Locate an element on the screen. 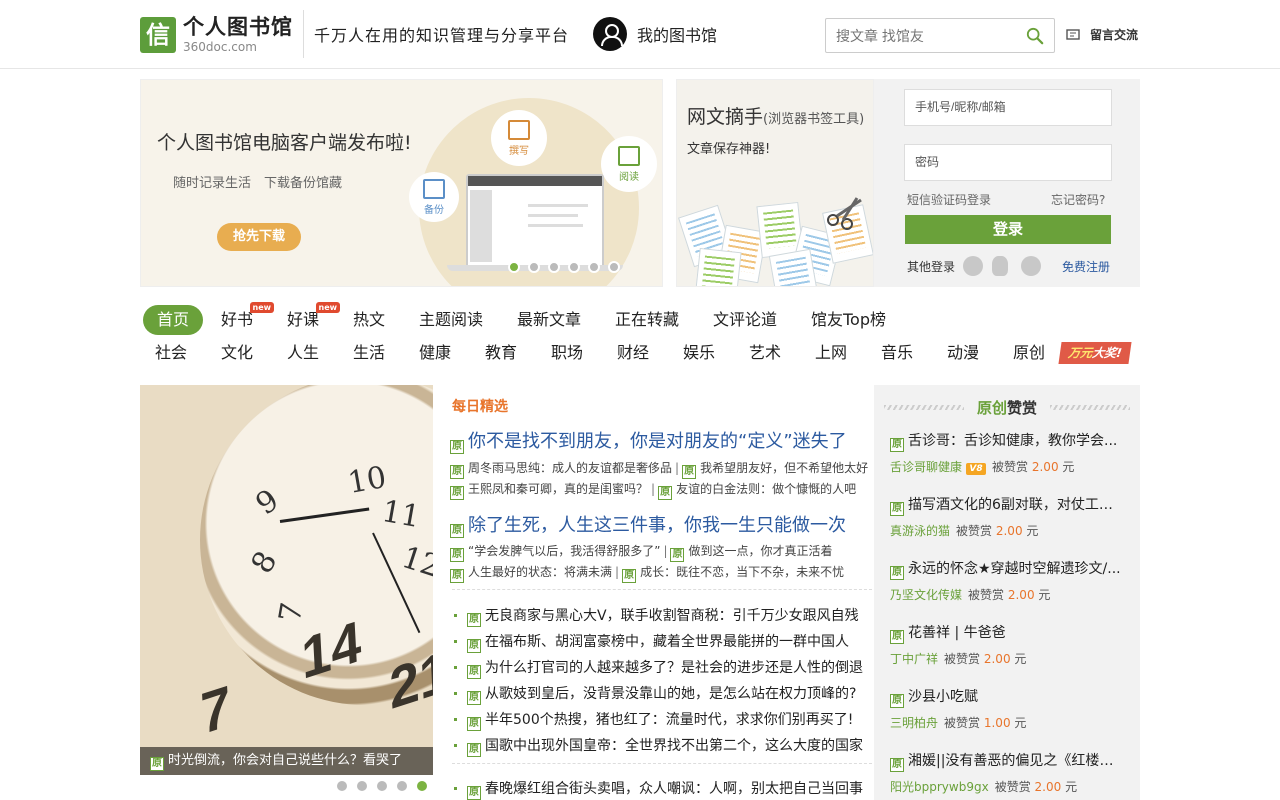 This screenshot has height=800, width=1280. nav-category: 动漫 is located at coordinates (963, 353).